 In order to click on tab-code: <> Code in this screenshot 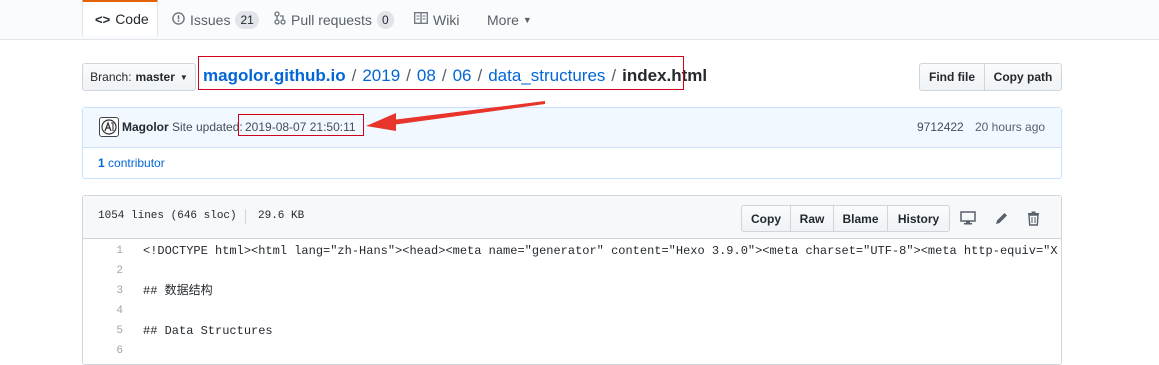, I will do `click(120, 18)`.